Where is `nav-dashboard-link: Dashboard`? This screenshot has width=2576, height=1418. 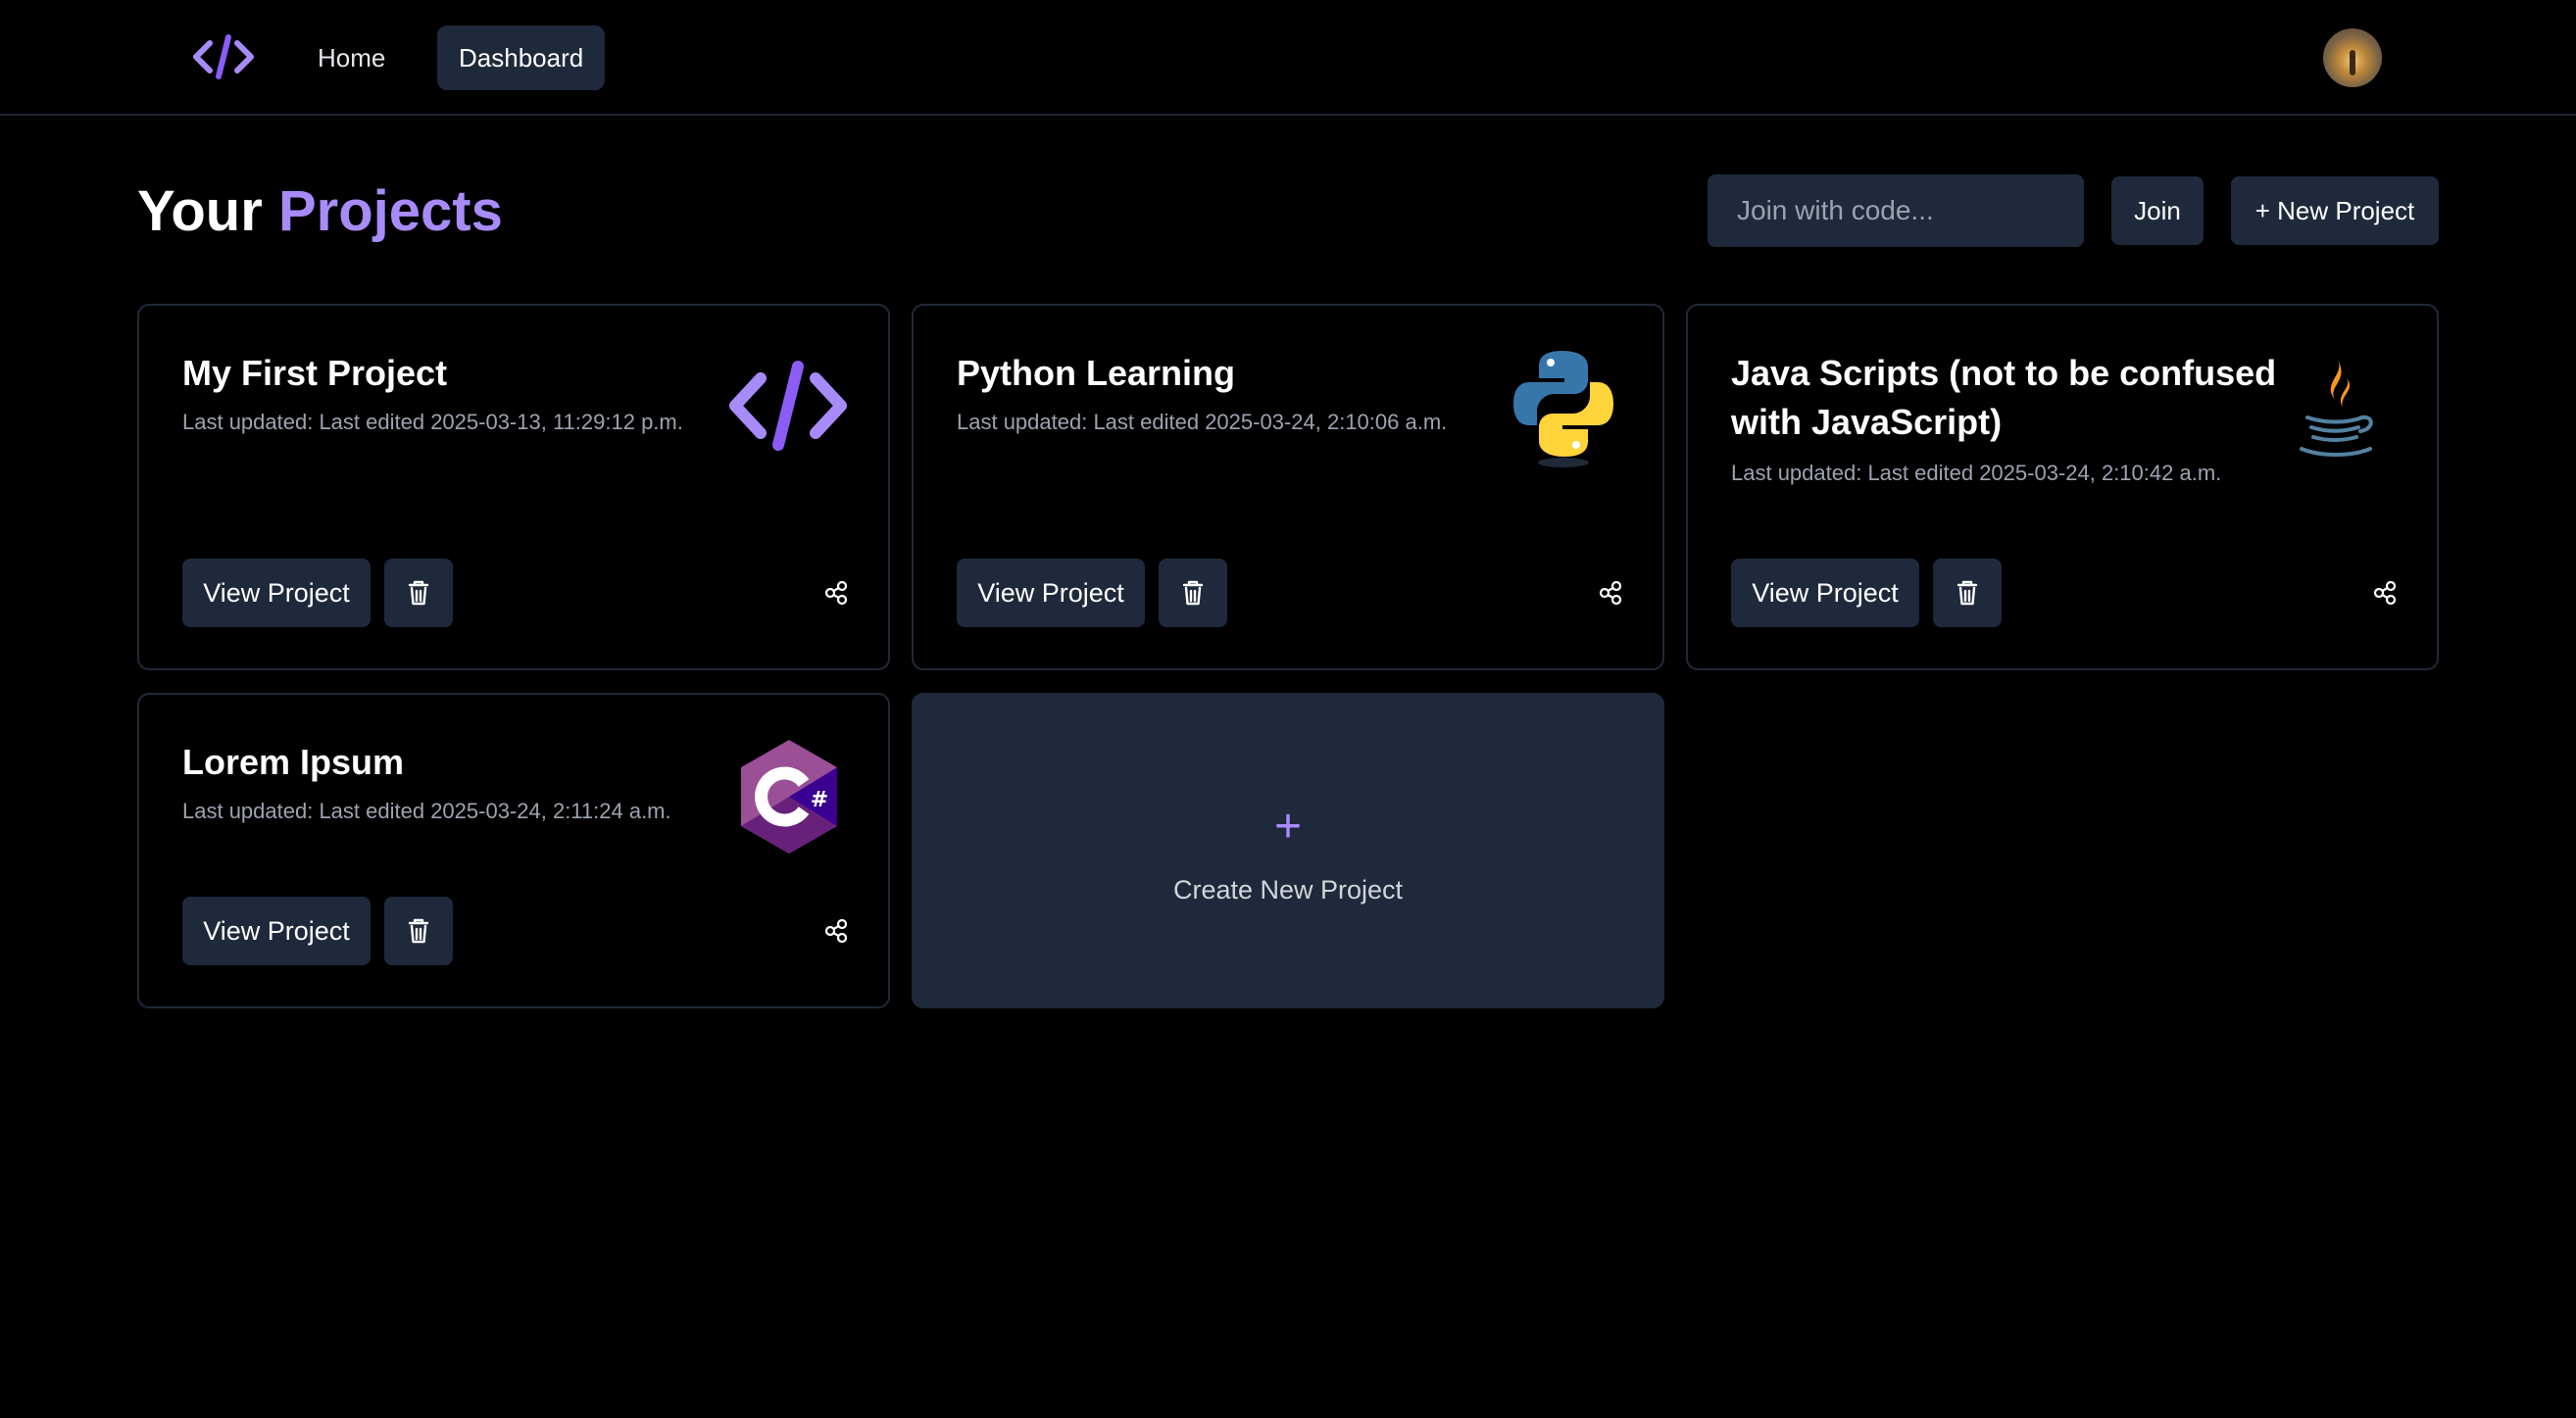 nav-dashboard-link: Dashboard is located at coordinates (521, 58).